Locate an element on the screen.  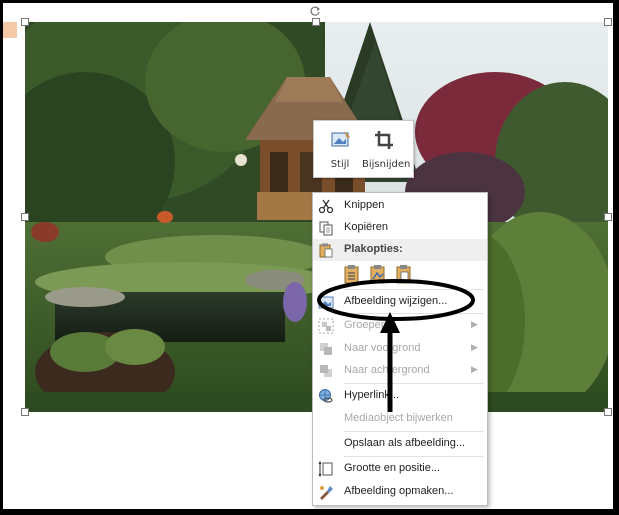
style-label: Stijl is located at coordinates (340, 164).